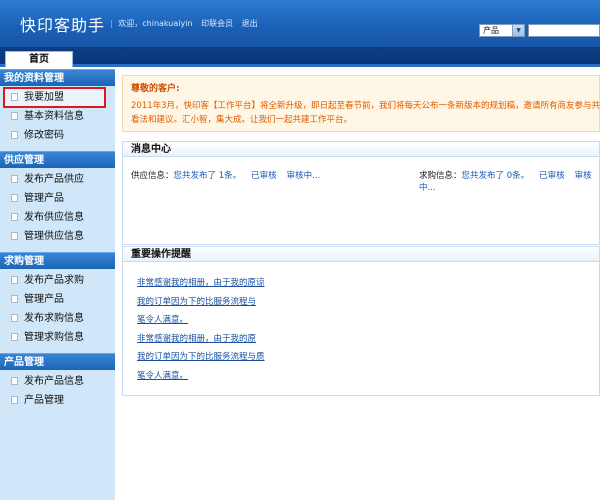 The width and height of the screenshot is (600, 500). What do you see at coordinates (54, 179) in the screenshot?
I see `sidebar-item-label: 发布产品供应` at bounding box center [54, 179].